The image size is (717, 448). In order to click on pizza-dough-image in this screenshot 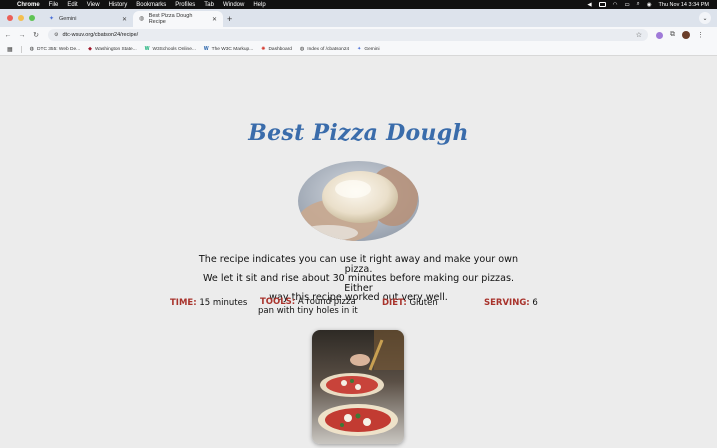, I will do `click(358, 201)`.